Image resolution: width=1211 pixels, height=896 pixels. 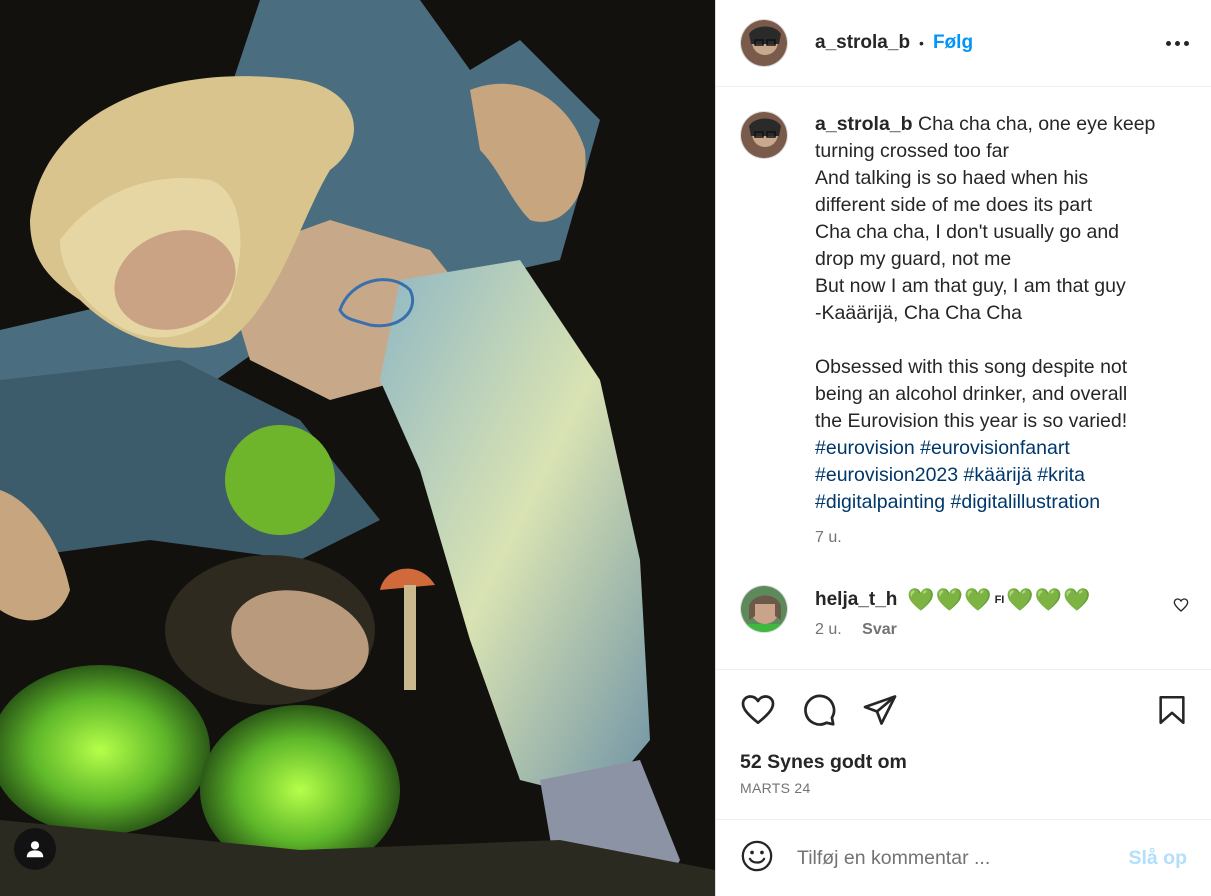 What do you see at coordinates (879, 629) in the screenshot?
I see `reply-button: Svar` at bounding box center [879, 629].